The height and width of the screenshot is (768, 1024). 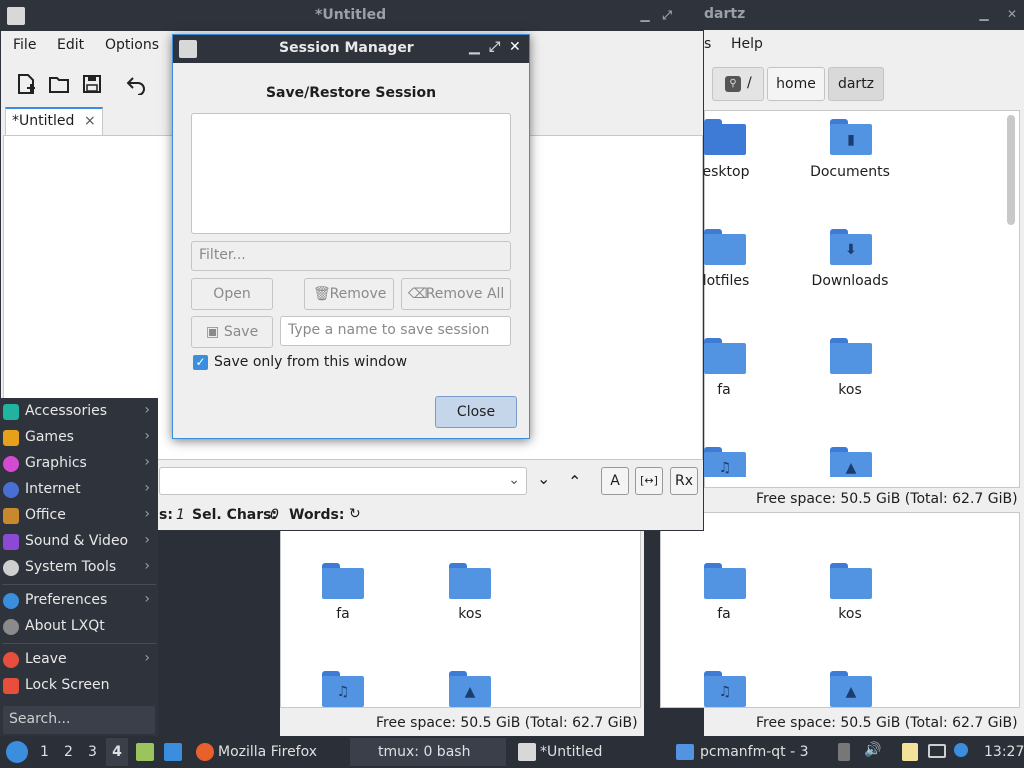 I want to click on menu-item-system-tools: System Tools ›, so click(x=79, y=568).